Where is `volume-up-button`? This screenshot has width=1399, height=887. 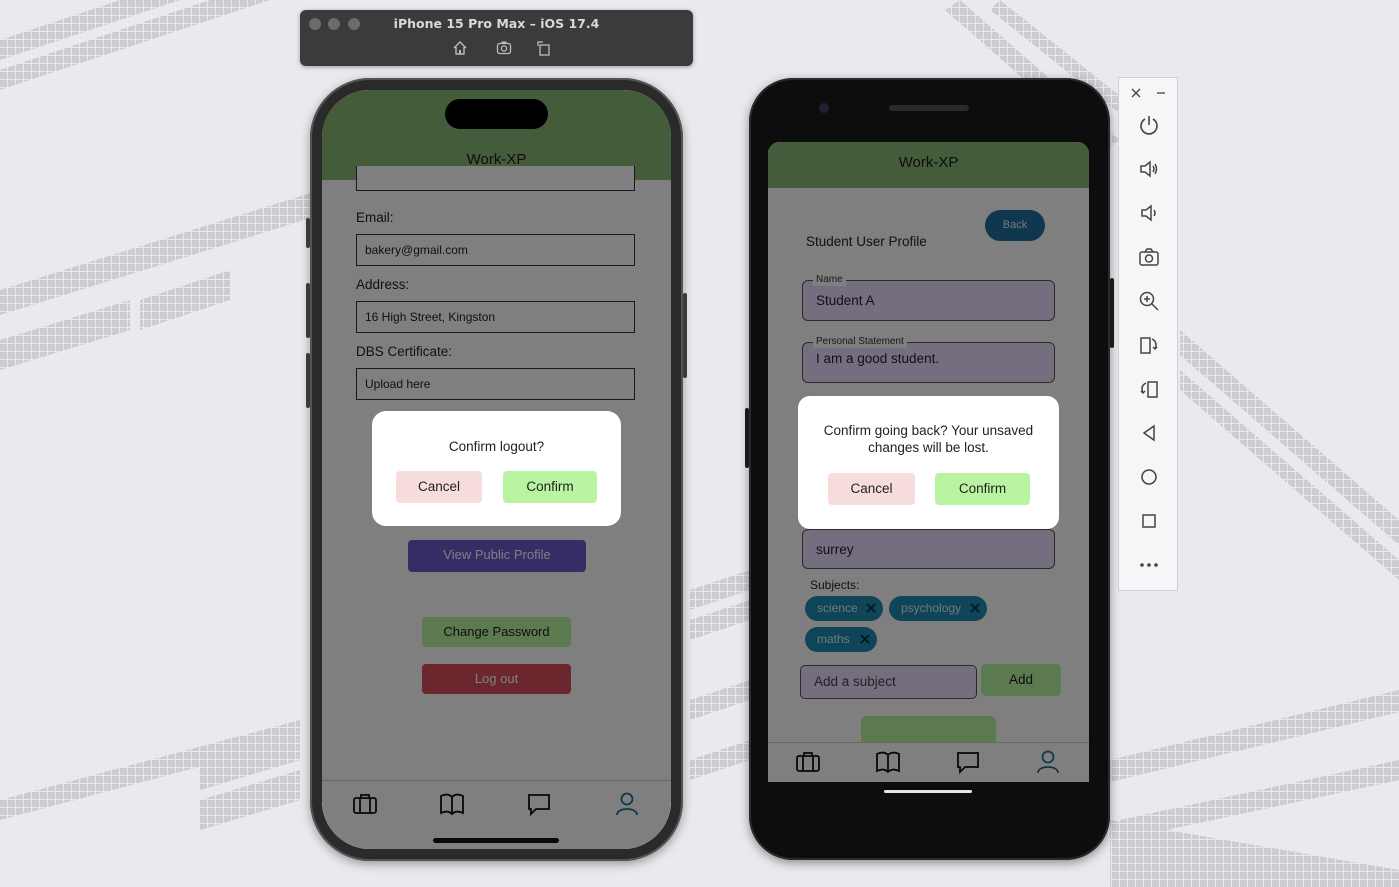 volume-up-button is located at coordinates (308, 310).